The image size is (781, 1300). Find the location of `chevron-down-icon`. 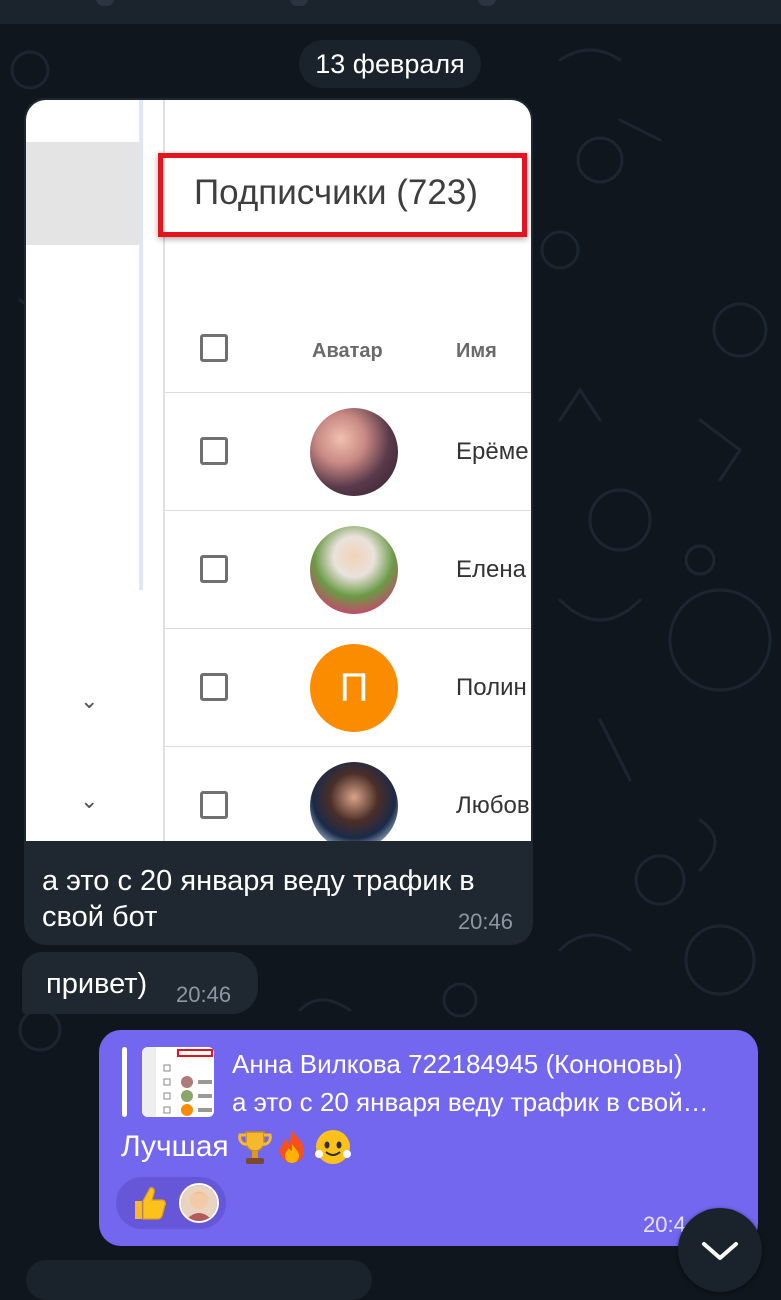

chevron-down-icon is located at coordinates (720, 1251).